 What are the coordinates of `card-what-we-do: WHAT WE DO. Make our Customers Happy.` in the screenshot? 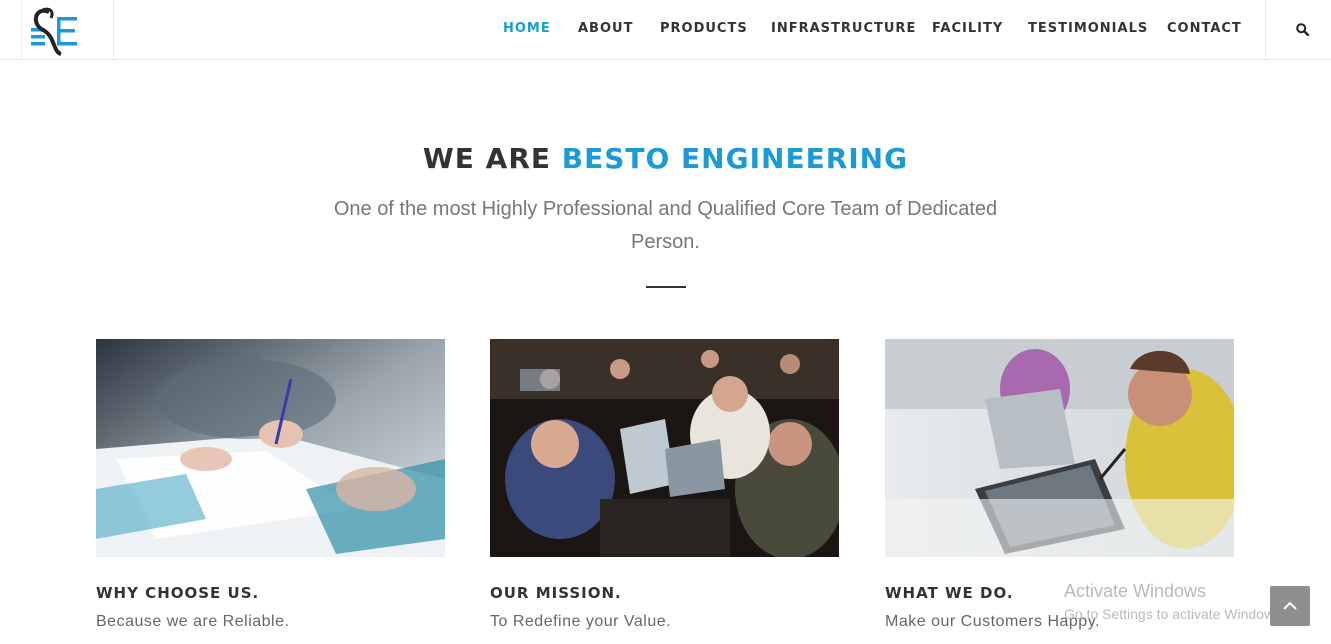 It's located at (1059, 484).